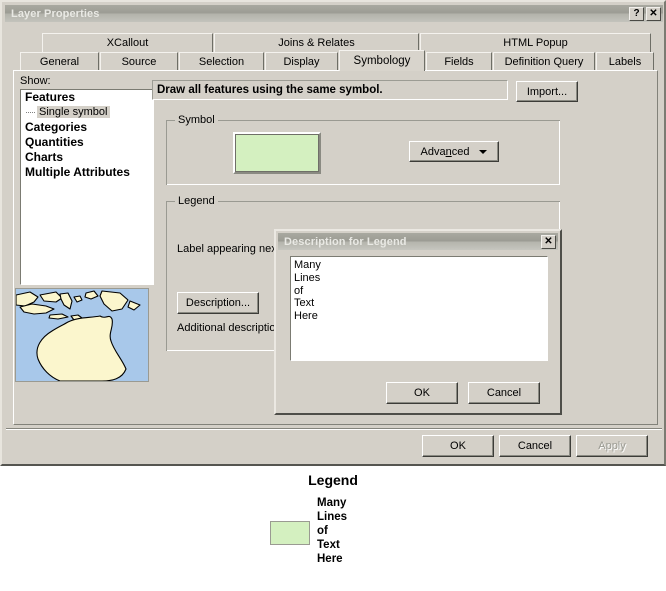  Describe the element at coordinates (54, 142) in the screenshot. I see `show-tree-group-label: Quantities` at that location.